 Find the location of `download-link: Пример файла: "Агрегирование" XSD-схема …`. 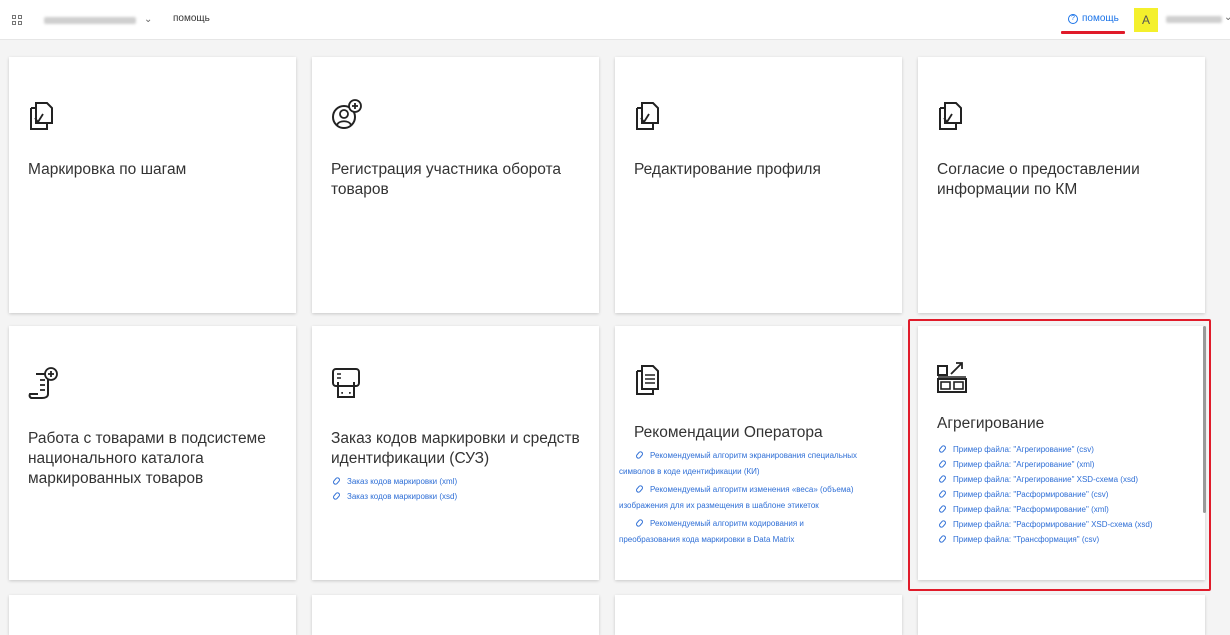

download-link: Пример файла: "Агрегирование" XSD-схема … is located at coordinates (1045, 479).